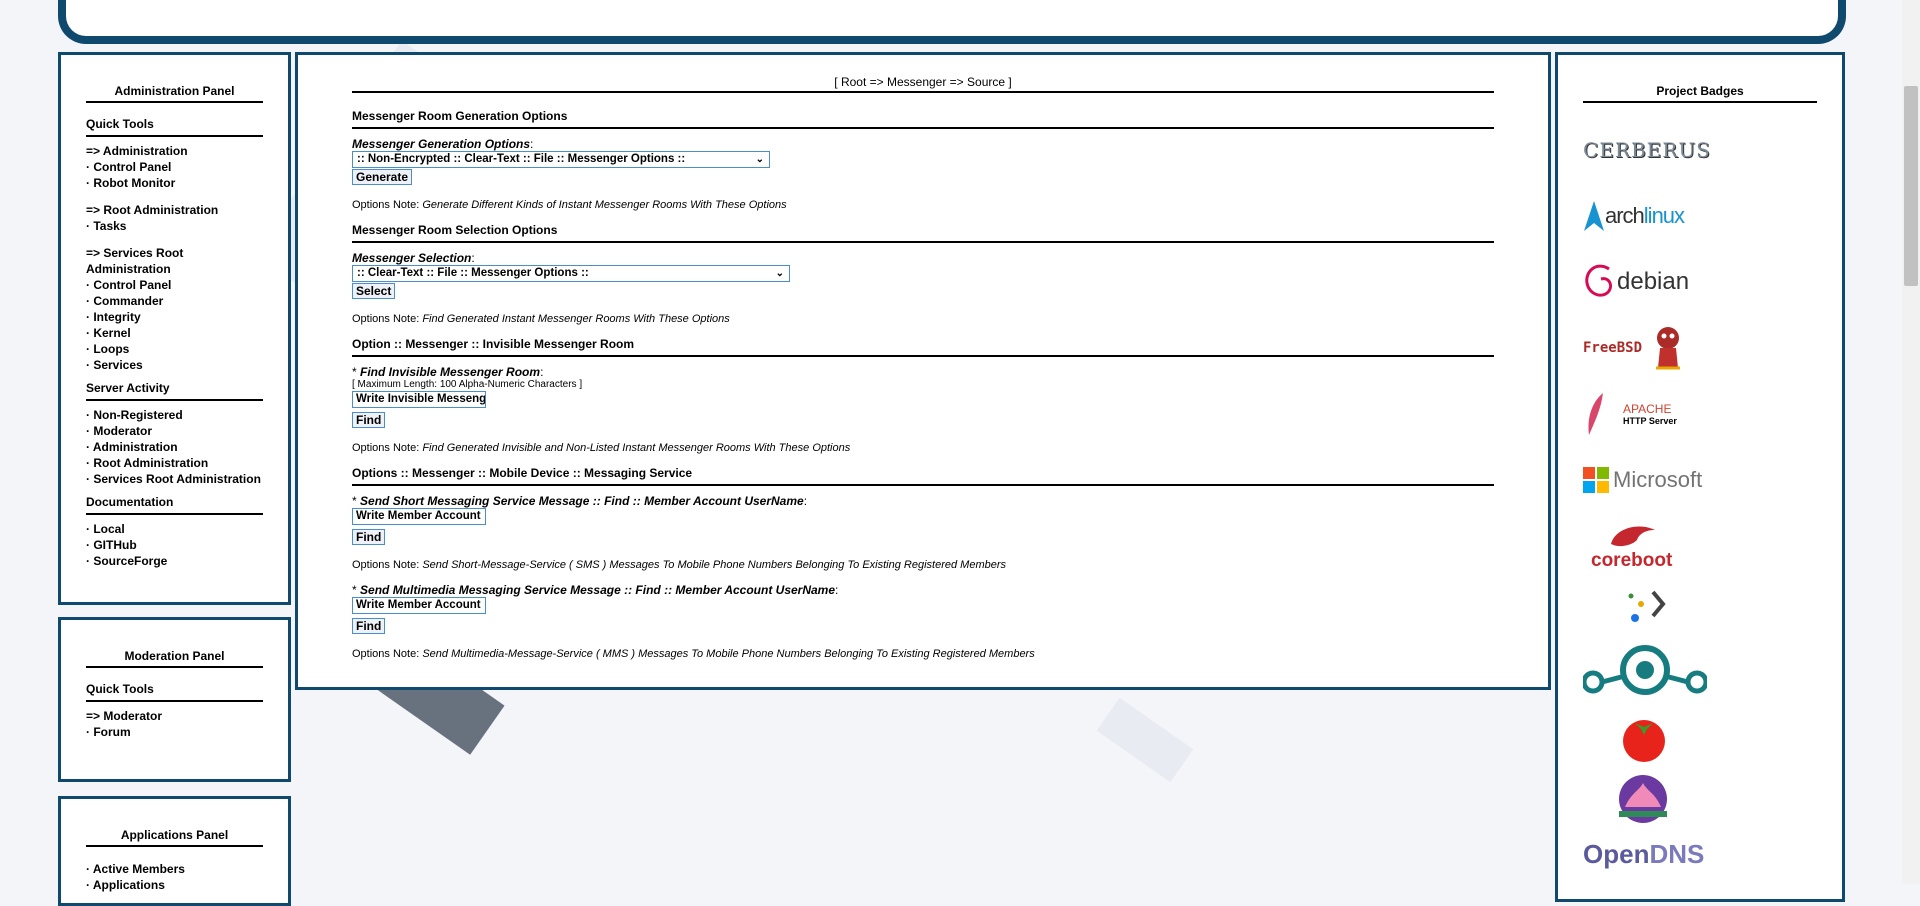  What do you see at coordinates (1700, 738) in the screenshot?
I see `tomato-logo` at bounding box center [1700, 738].